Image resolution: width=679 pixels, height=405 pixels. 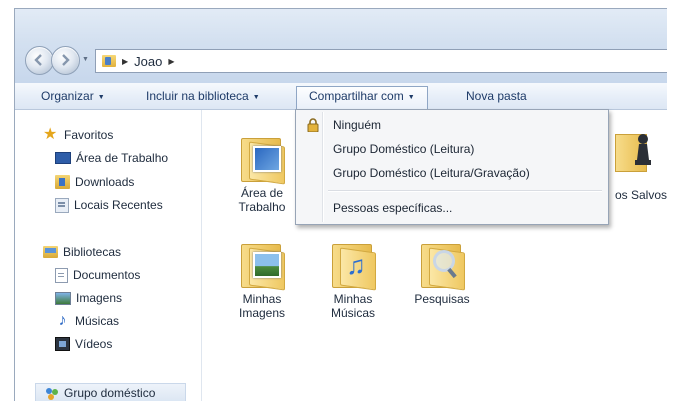 I want to click on menu-item-homegroup-read: Grupo Doméstico (Leitura), so click(x=452, y=149).